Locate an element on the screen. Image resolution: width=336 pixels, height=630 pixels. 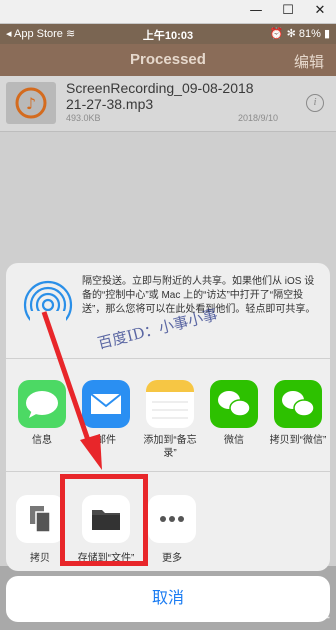
more-icon is located at coordinates (172, 519).